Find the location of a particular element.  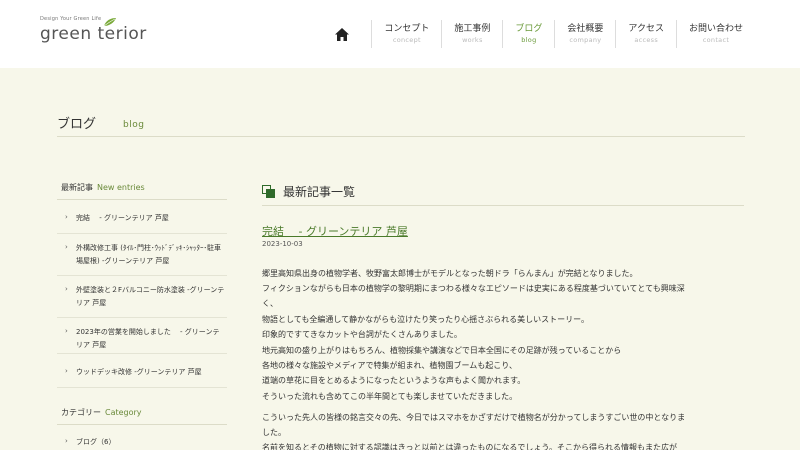

post-body-line: 各地の様々な施設やメディアで特集が組まれ、植物園ブームも起こり、 is located at coordinates (389, 365).